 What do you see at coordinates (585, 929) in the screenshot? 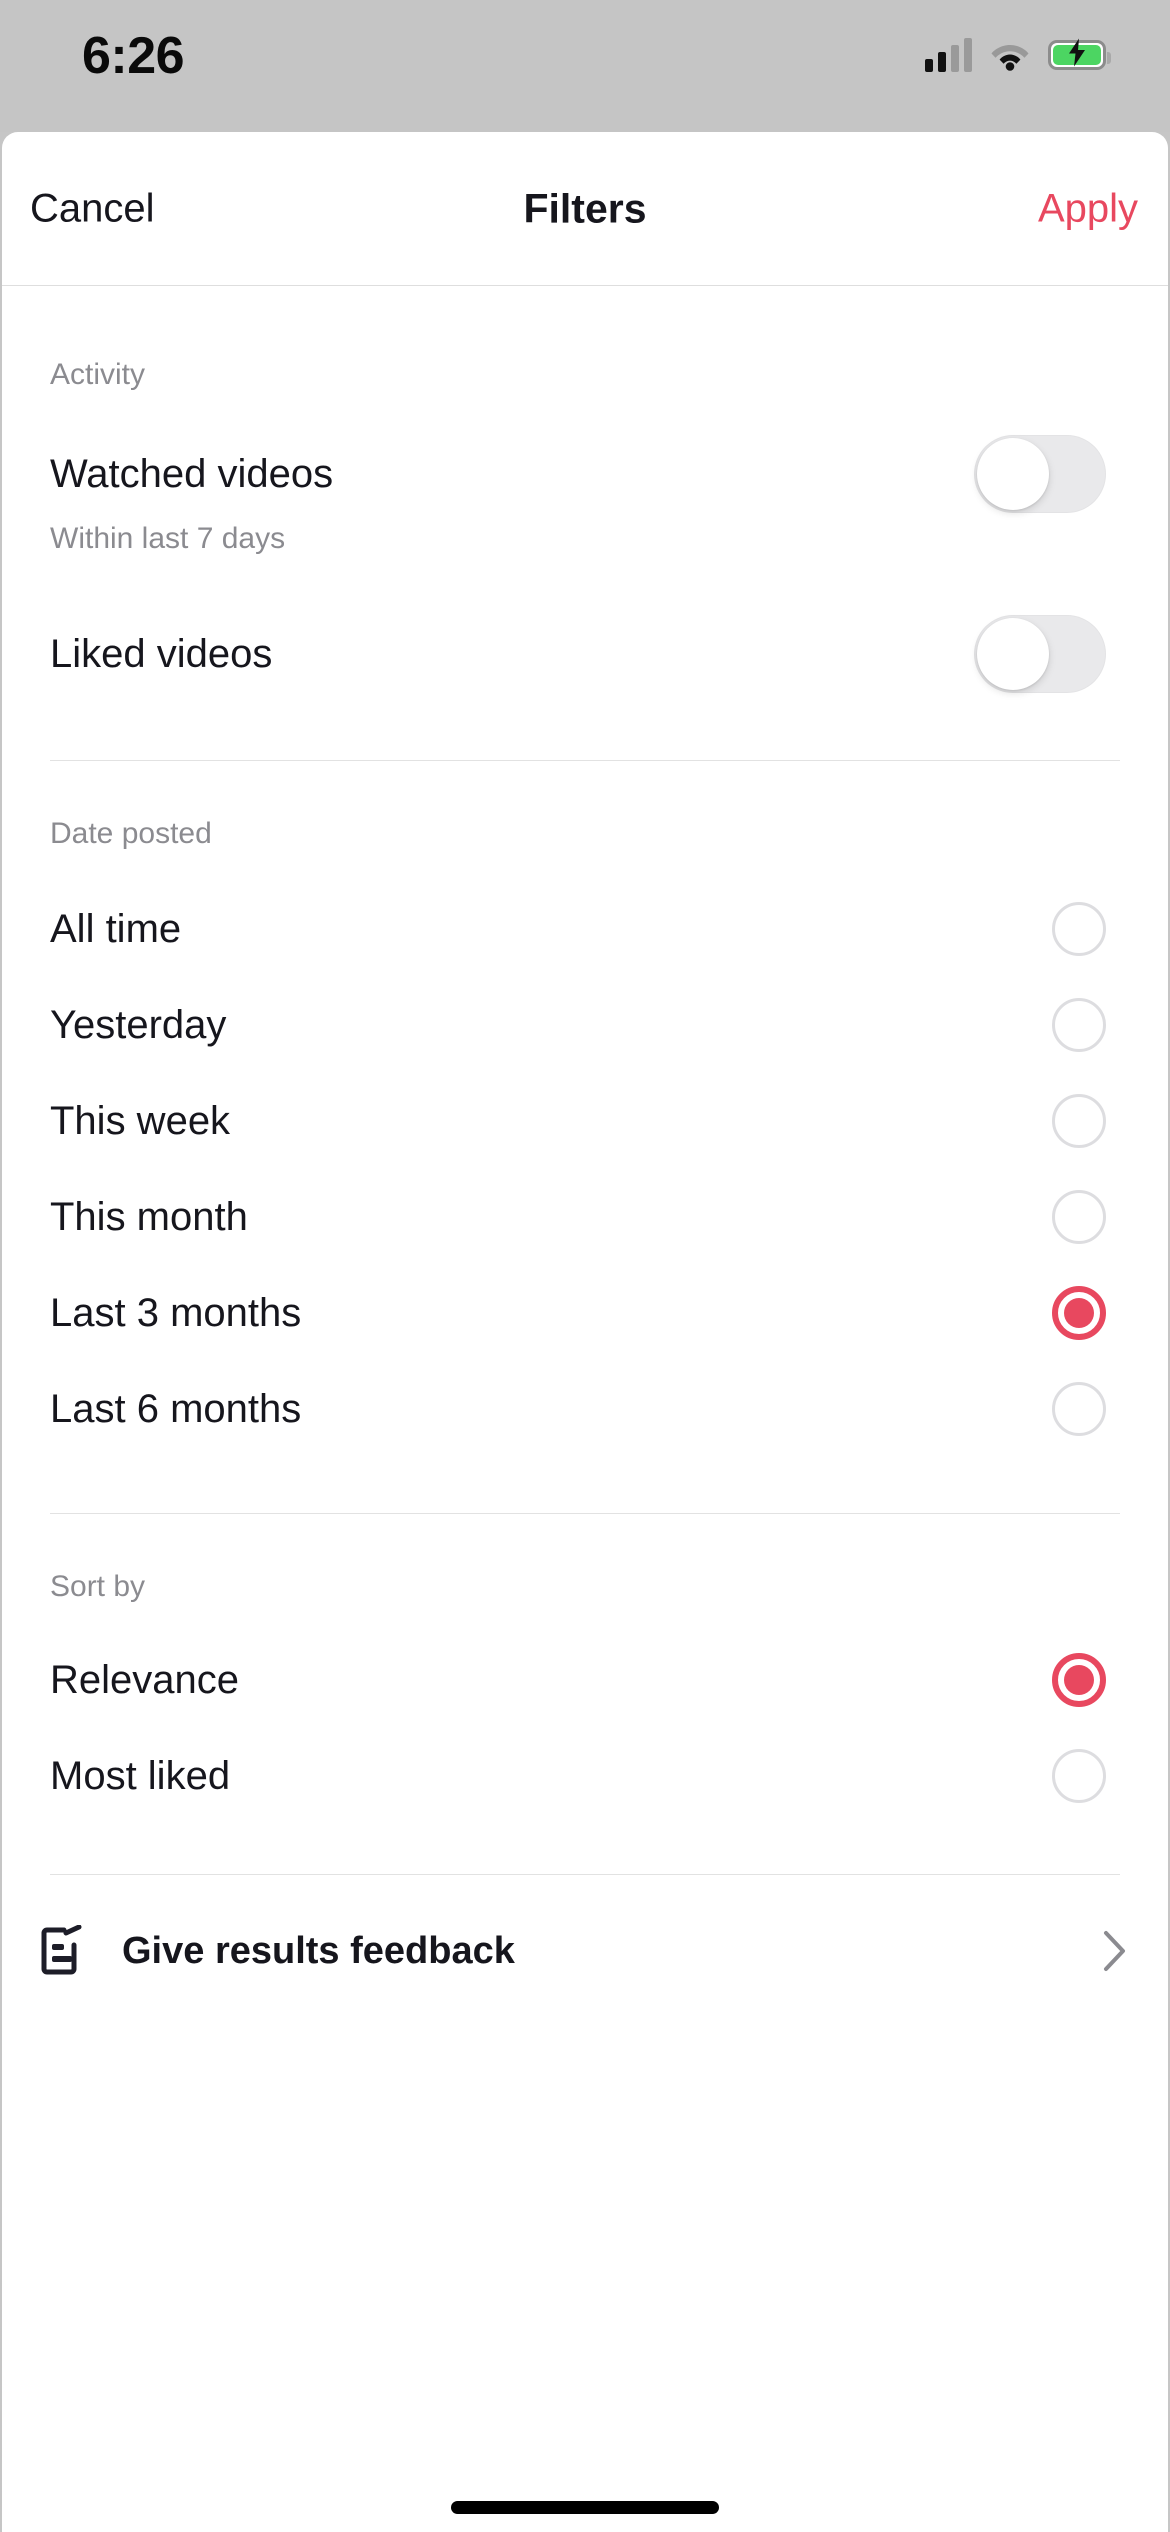
I see `row-all-time: All time` at bounding box center [585, 929].